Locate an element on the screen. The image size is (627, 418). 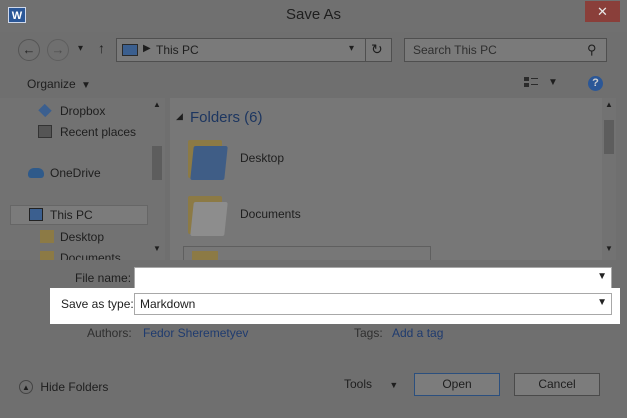
forward-arrow-icon: → is located at coordinates (58, 49).